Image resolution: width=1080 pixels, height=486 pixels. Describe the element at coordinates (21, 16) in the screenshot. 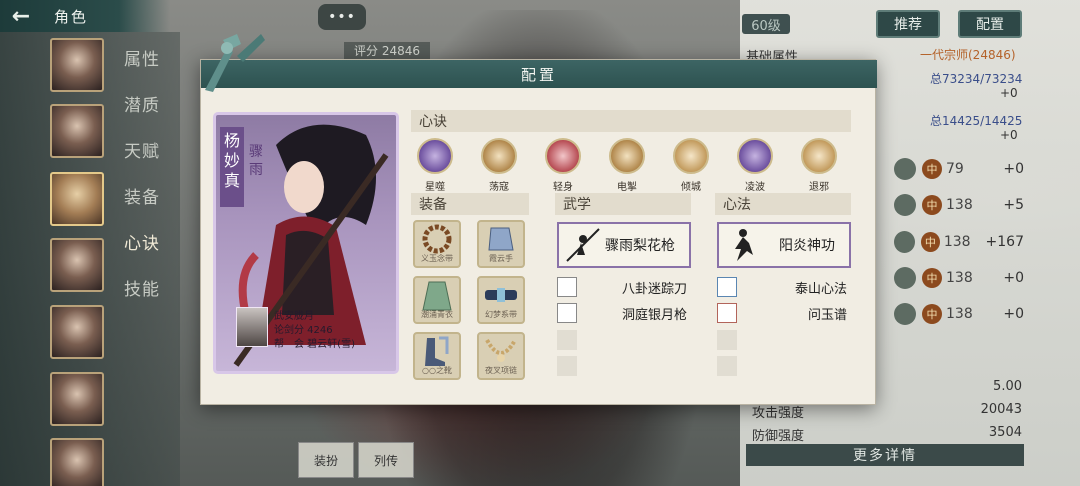

I see `back-arrow-icon: ←` at that location.